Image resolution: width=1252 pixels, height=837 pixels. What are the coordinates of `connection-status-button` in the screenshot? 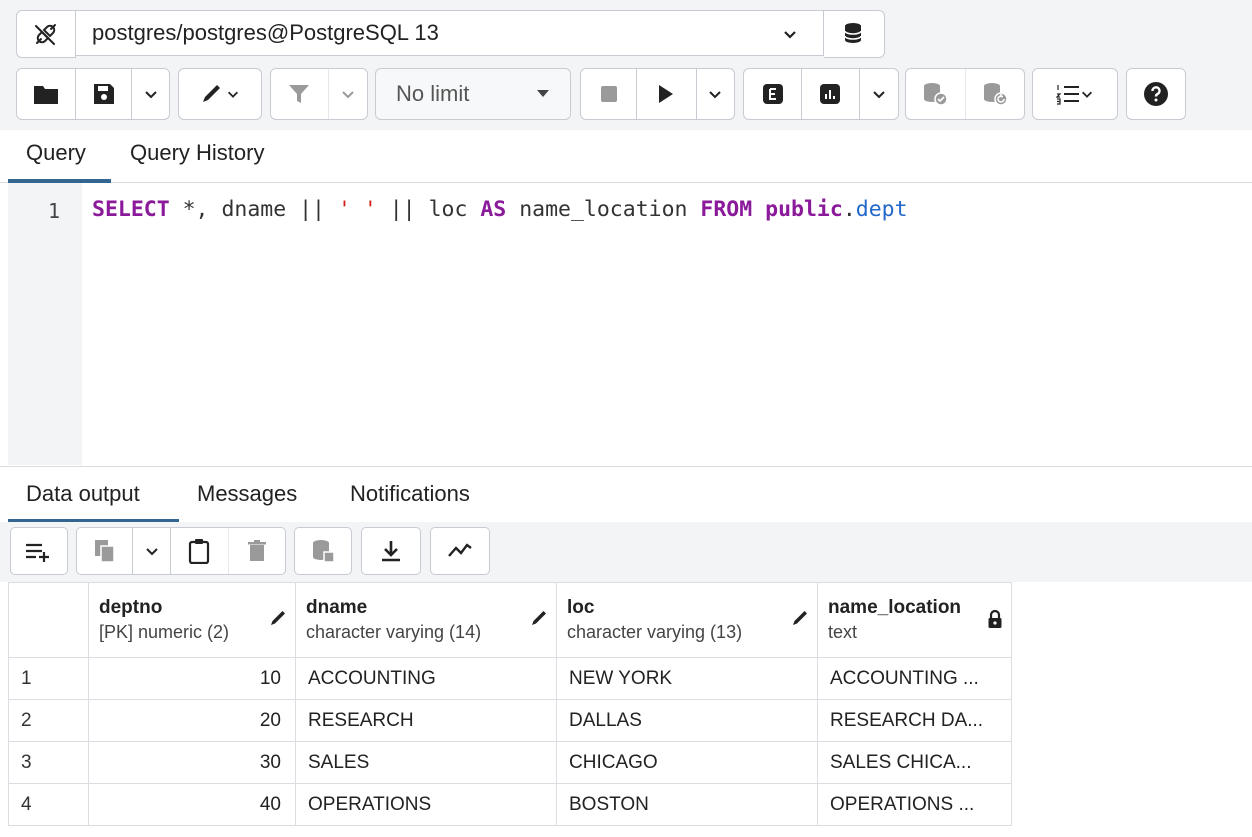 It's located at (46, 34).